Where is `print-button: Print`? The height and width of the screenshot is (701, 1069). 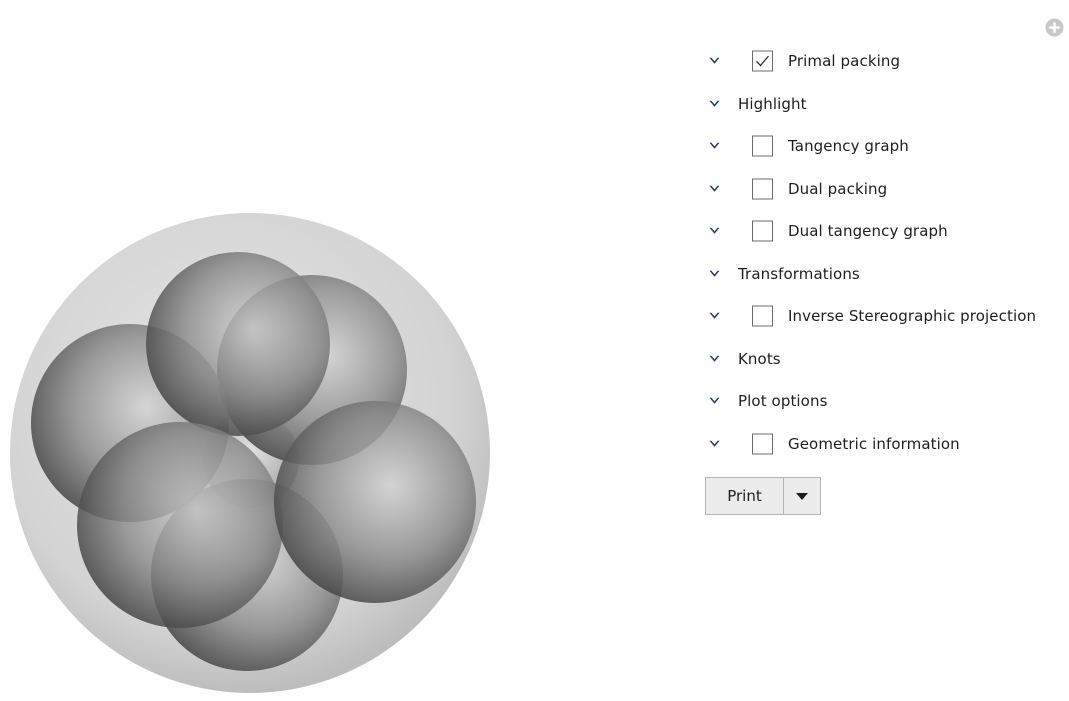 print-button: Print is located at coordinates (745, 496).